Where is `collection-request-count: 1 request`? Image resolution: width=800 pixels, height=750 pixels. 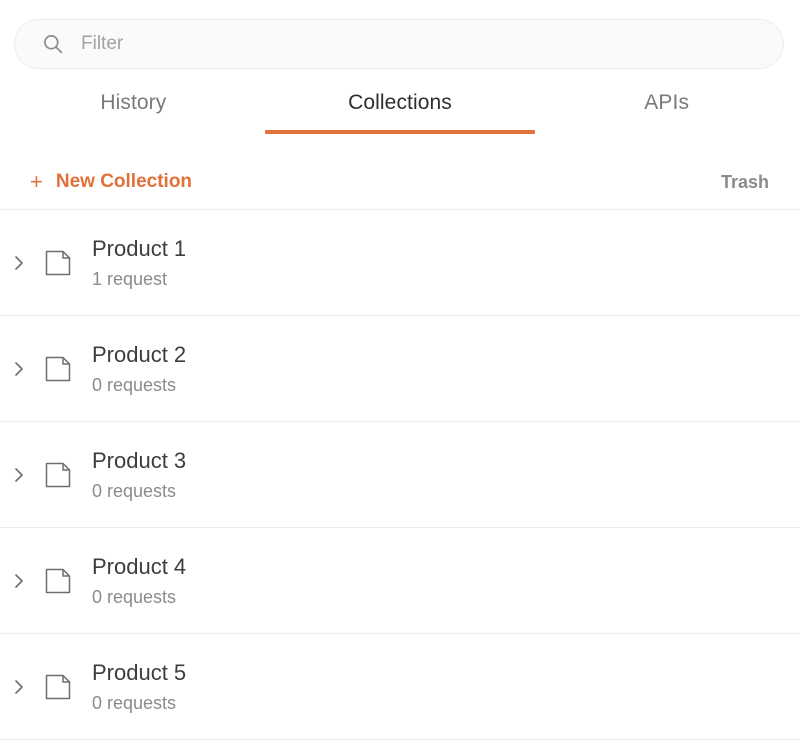 collection-request-count: 1 request is located at coordinates (130, 279).